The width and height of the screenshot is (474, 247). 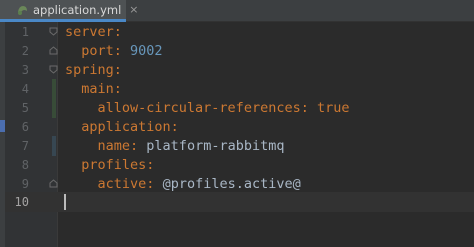 What do you see at coordinates (21, 202) in the screenshot?
I see `line-number-current: 10` at bounding box center [21, 202].